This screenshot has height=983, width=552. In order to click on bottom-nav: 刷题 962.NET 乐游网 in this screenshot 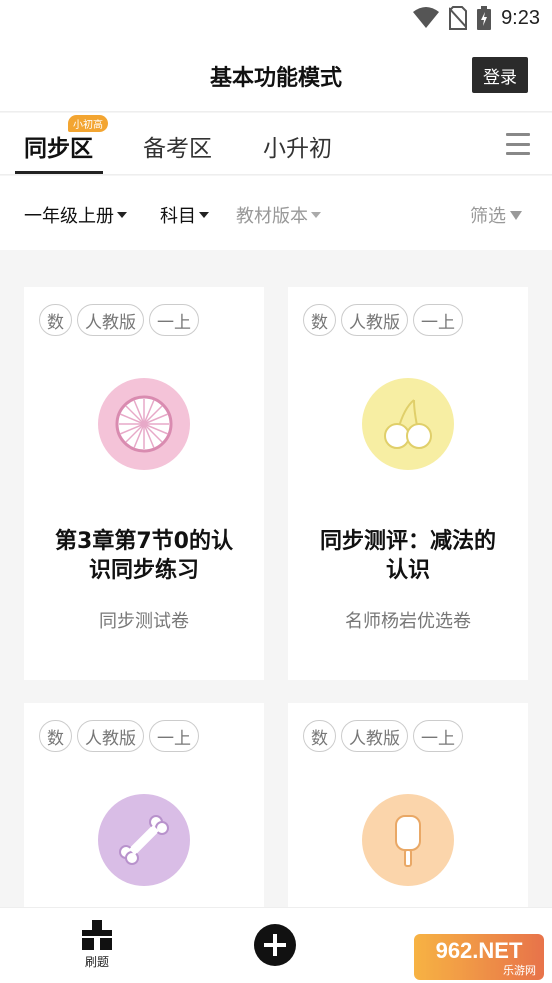, I will do `click(276, 945)`.